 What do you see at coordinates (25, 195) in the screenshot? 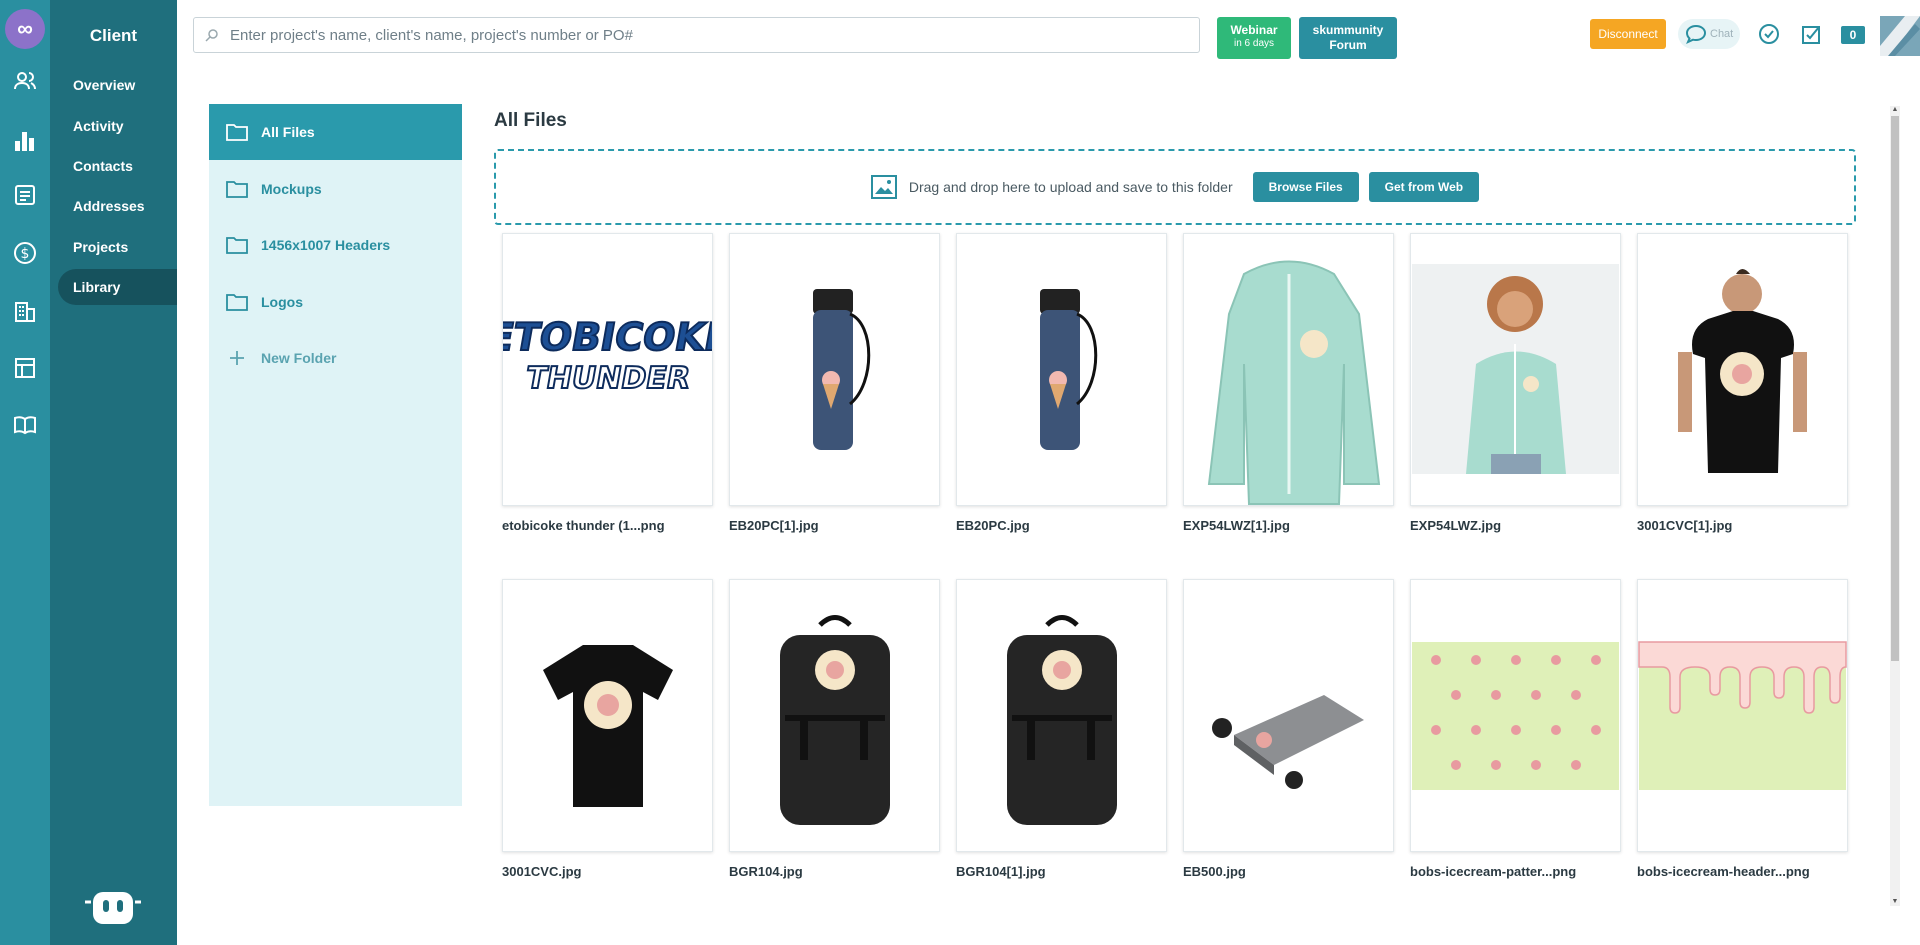
I see `document-icon` at bounding box center [25, 195].